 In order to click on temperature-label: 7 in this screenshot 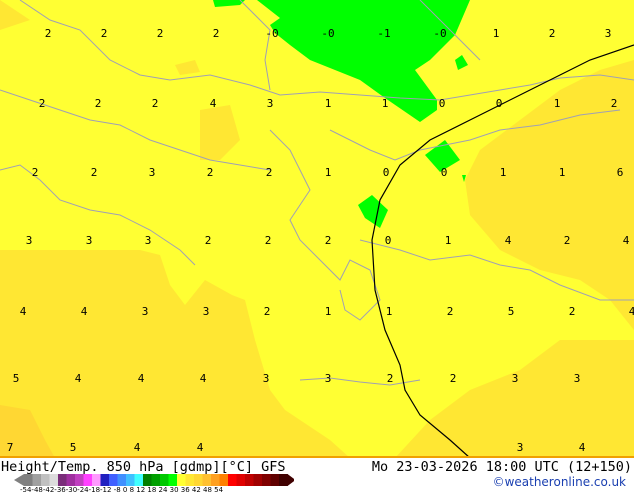, I will do `click(10, 447)`.